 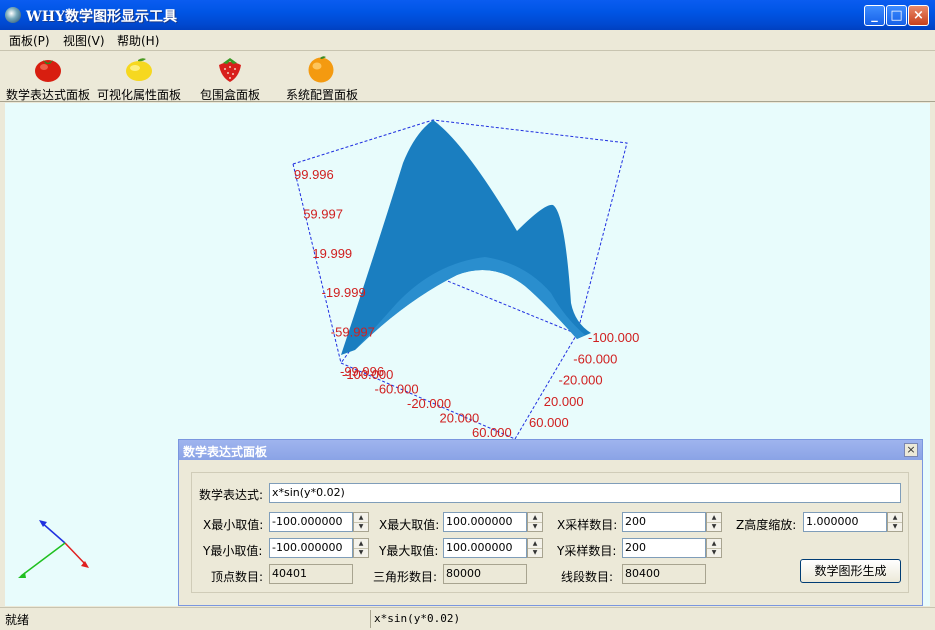 I want to click on status-bar: 就绪 x*sin(y*0.02), so click(x=467, y=618).